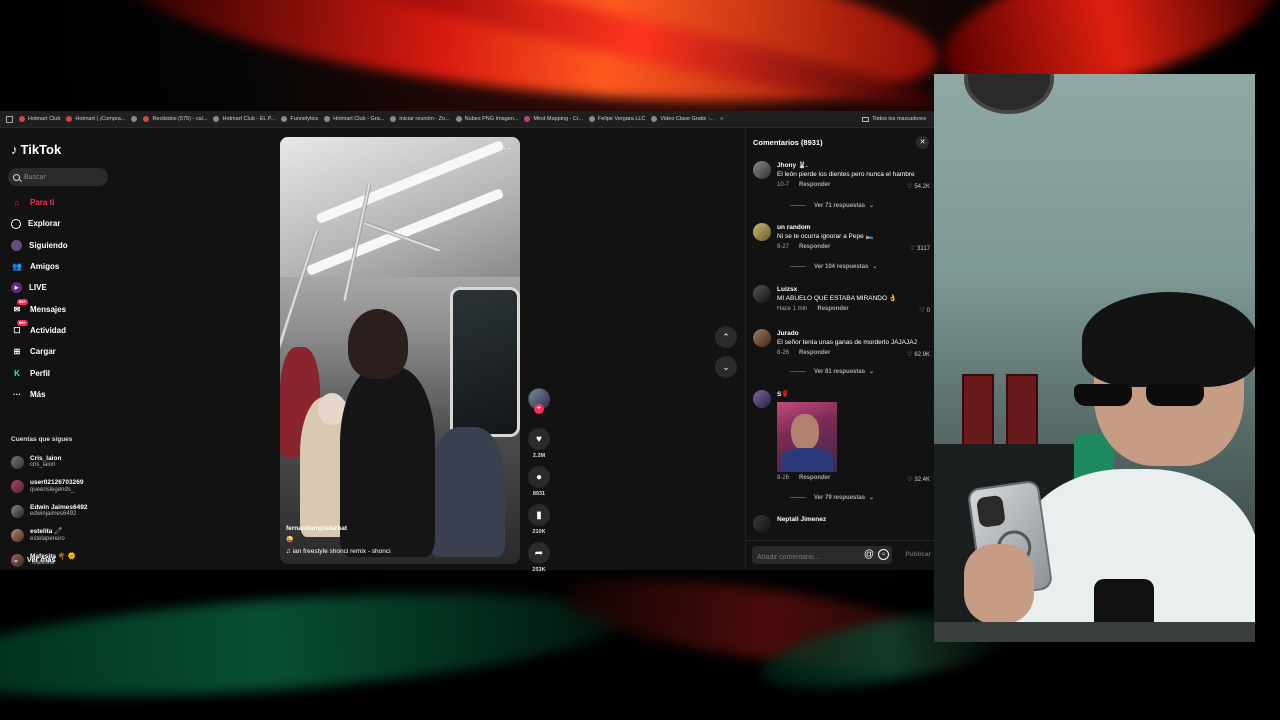  What do you see at coordinates (39, 287) in the screenshot?
I see `nav-item-live: ▶ LIVE` at bounding box center [39, 287].